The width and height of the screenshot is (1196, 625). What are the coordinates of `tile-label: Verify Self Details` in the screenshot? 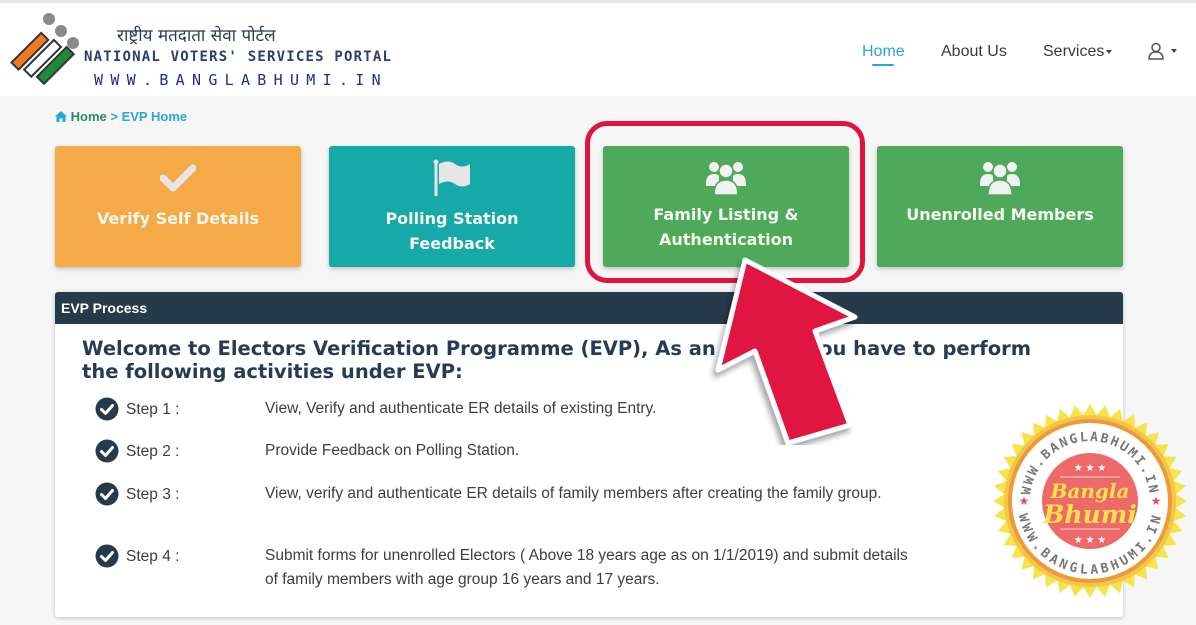 It's located at (178, 218).